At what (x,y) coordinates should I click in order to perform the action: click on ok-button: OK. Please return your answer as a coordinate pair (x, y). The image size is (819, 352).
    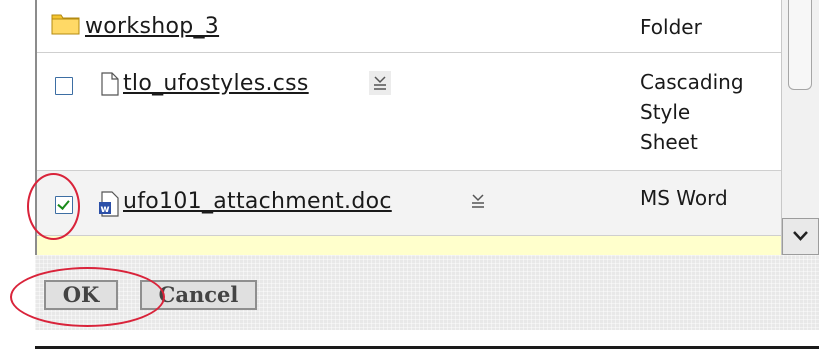
    Looking at the image, I should click on (81, 295).